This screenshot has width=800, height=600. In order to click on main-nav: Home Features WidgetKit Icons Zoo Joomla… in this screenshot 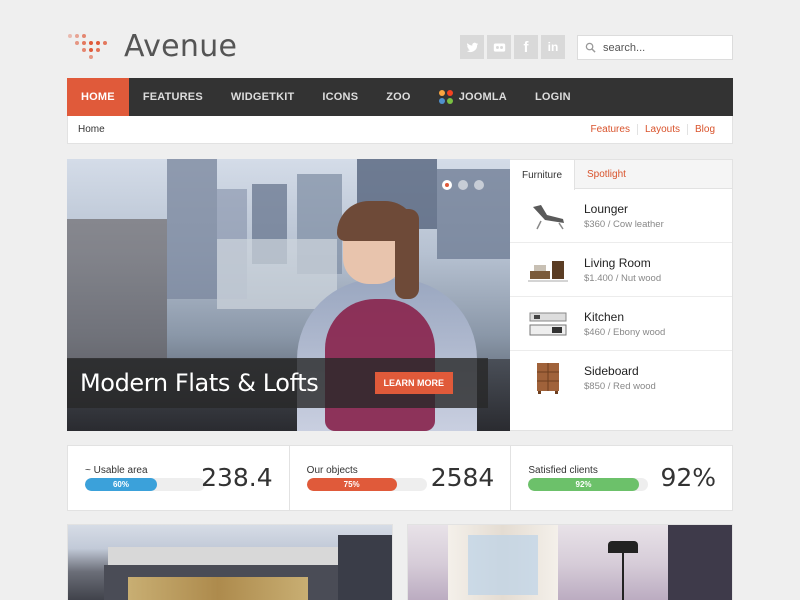, I will do `click(400, 97)`.